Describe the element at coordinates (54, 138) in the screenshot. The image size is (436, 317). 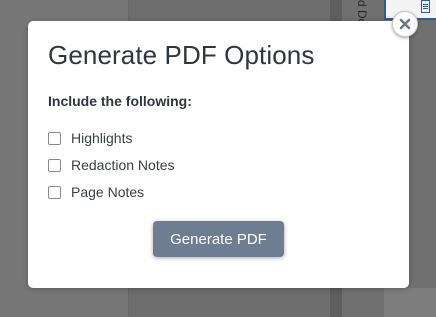
I see `highlights-checkbox` at that location.